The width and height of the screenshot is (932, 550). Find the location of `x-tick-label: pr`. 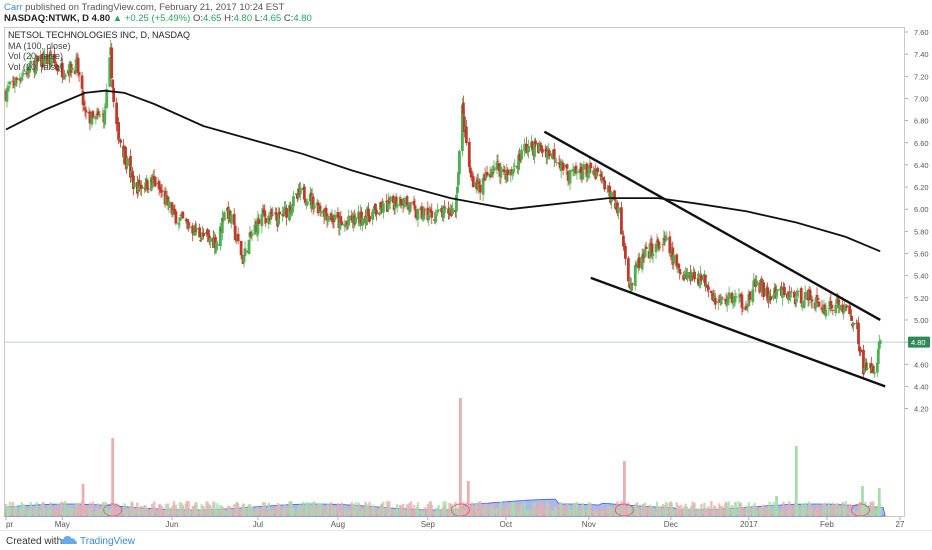

x-tick-label: pr is located at coordinates (9, 524).